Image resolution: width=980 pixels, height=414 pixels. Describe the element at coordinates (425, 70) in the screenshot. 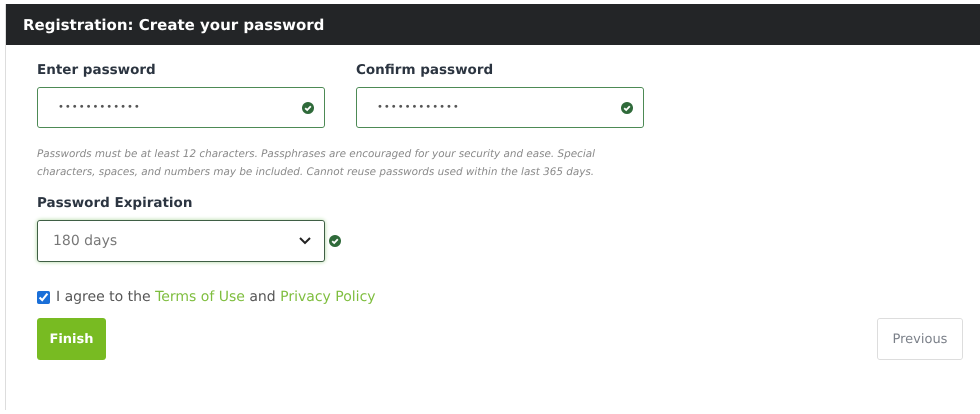

I see `field-label: Confirm password` at that location.